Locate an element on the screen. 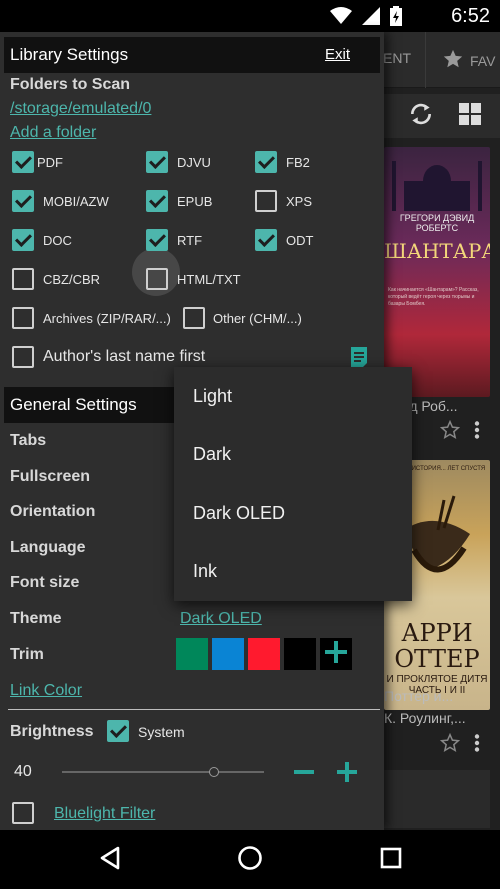  trim-color-blue is located at coordinates (228, 654).